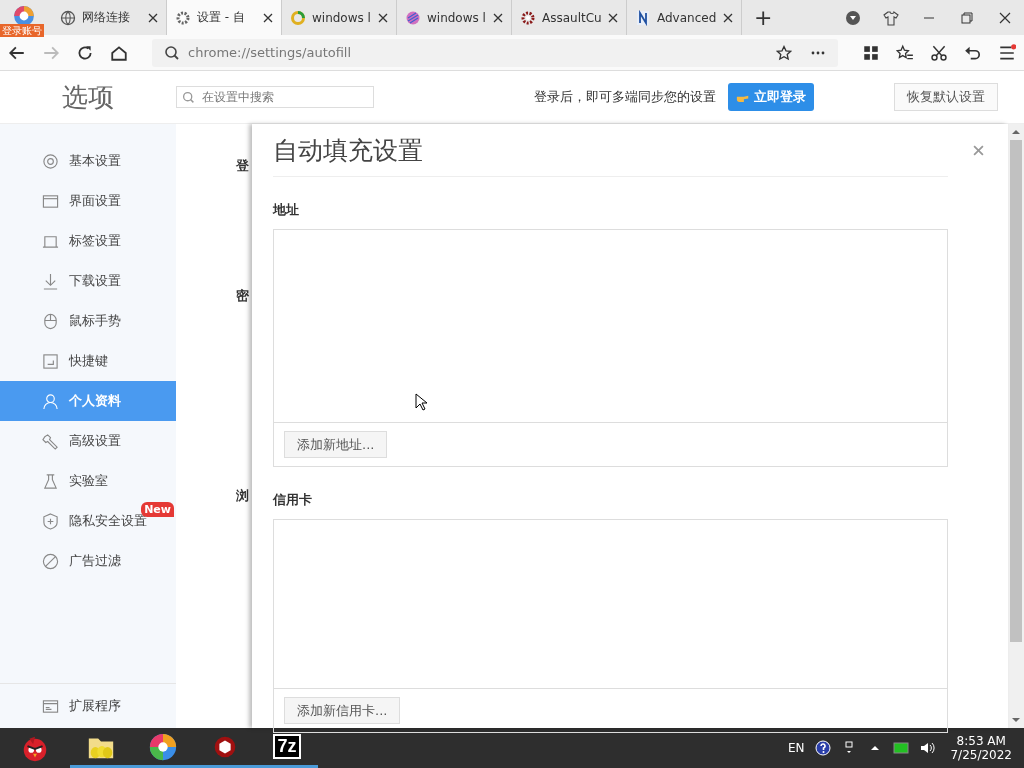 Image resolution: width=1024 pixels, height=768 pixels. I want to click on dialog-title: 自动填充设置, so click(348, 150).